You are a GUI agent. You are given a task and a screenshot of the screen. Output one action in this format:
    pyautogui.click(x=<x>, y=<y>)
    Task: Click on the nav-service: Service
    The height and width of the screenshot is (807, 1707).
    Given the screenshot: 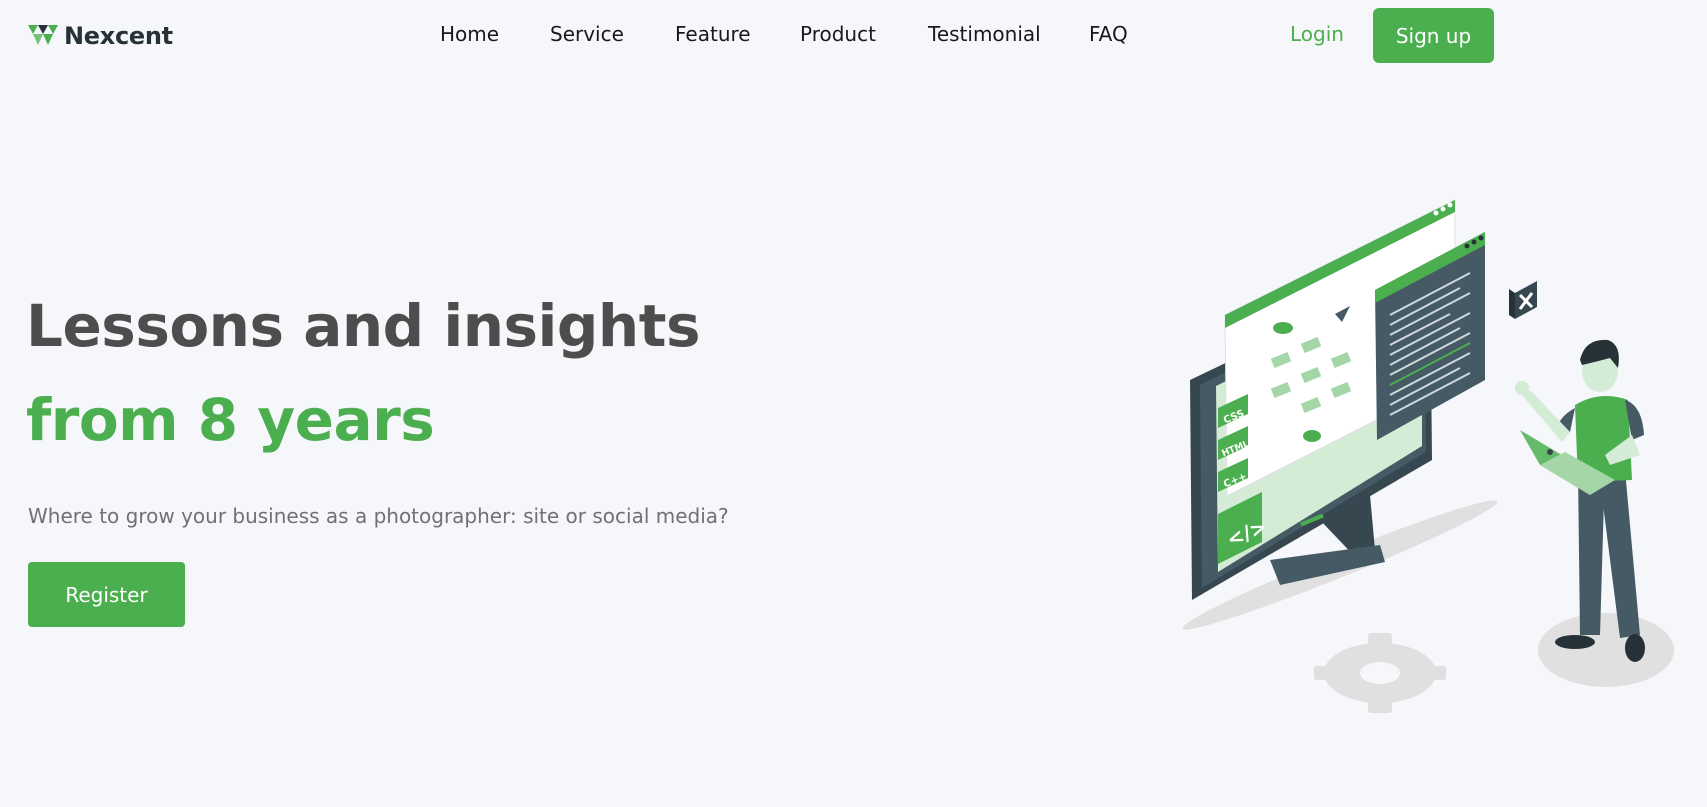 What is the action you would take?
    pyautogui.click(x=587, y=34)
    